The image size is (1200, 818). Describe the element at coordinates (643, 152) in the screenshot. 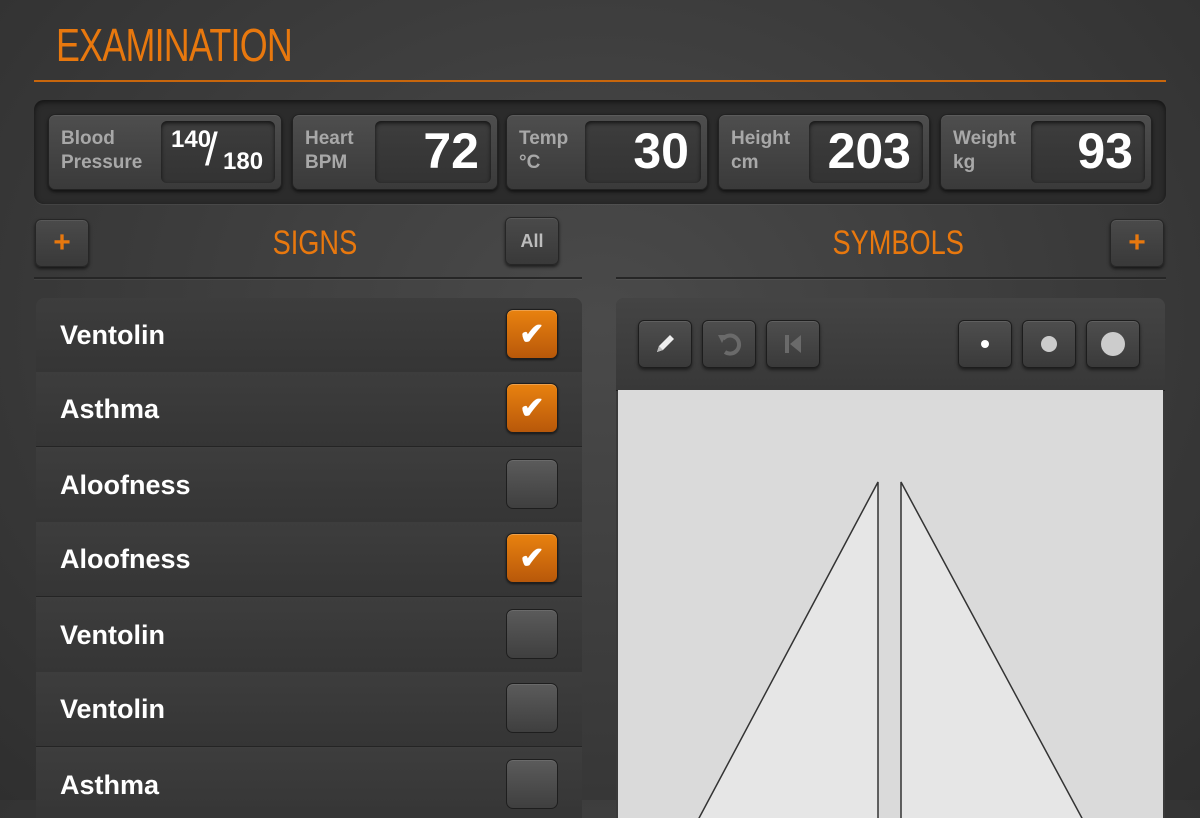

I see `temp-value: 30` at that location.